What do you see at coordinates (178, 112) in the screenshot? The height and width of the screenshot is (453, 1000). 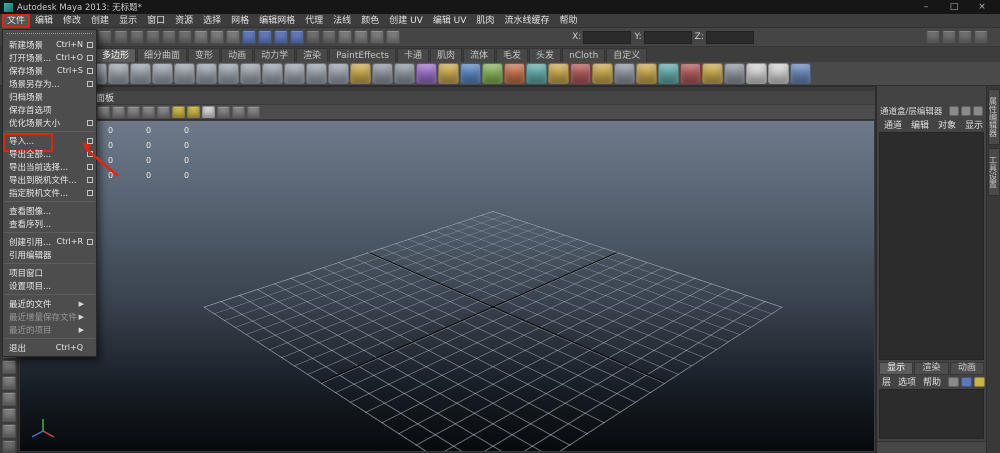 I see `gate-mask-icon` at bounding box center [178, 112].